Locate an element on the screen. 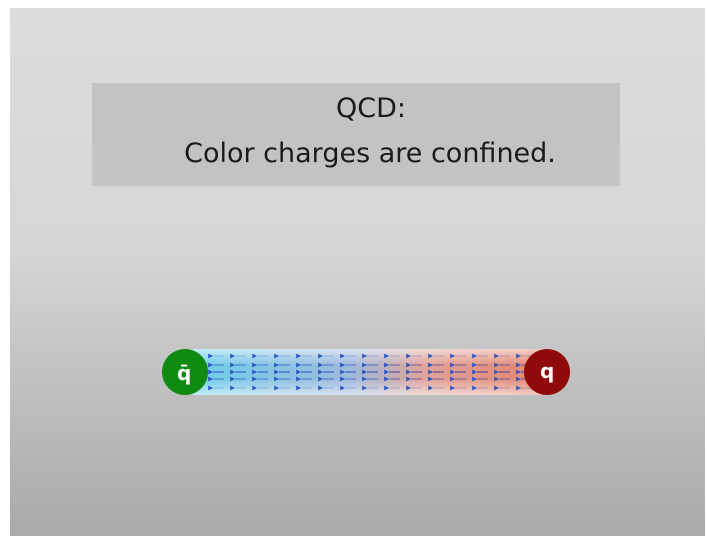 The height and width of the screenshot is (536, 707). antiquark: q̄ is located at coordinates (185, 372).